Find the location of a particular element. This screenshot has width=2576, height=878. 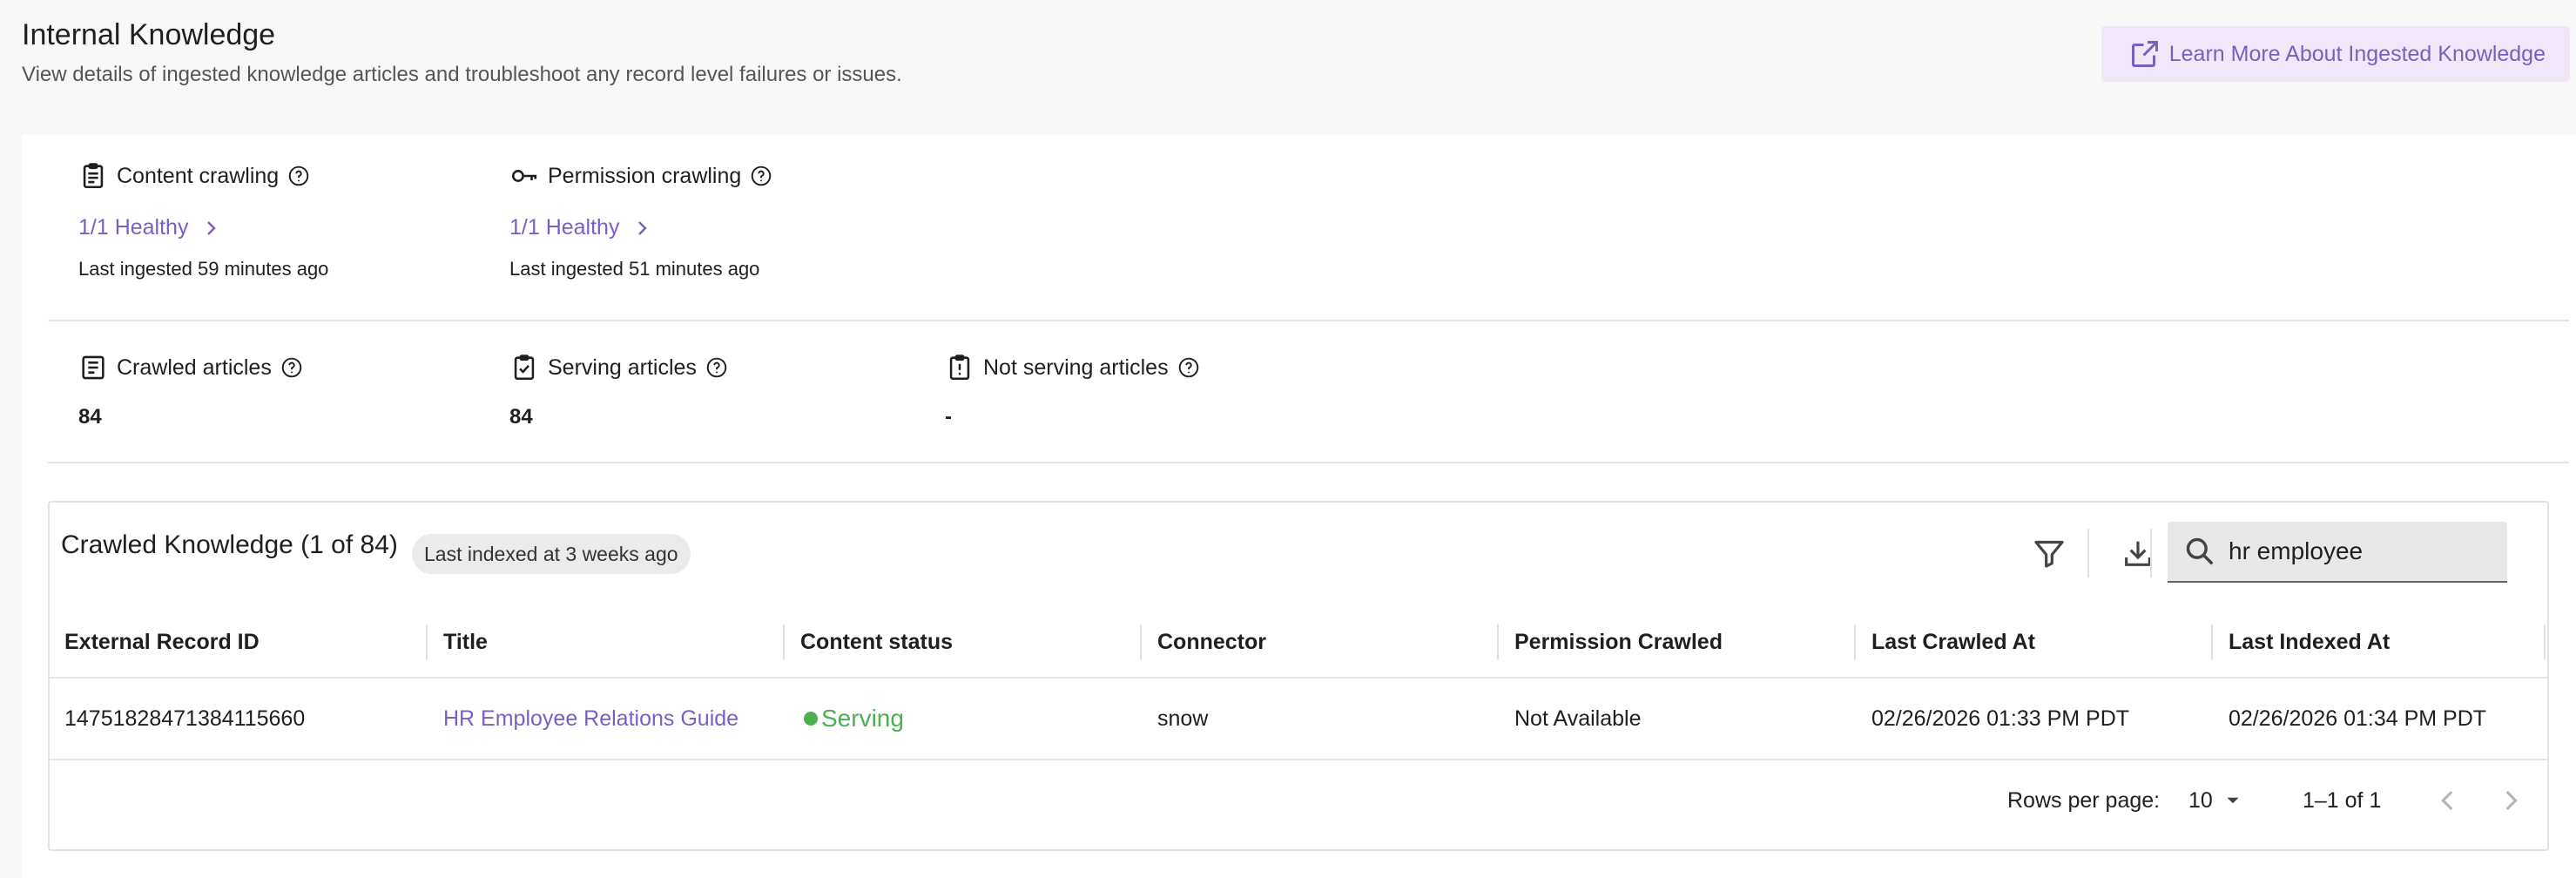

content-last-ingested: Last ingested 59 minutes ago is located at coordinates (203, 269).